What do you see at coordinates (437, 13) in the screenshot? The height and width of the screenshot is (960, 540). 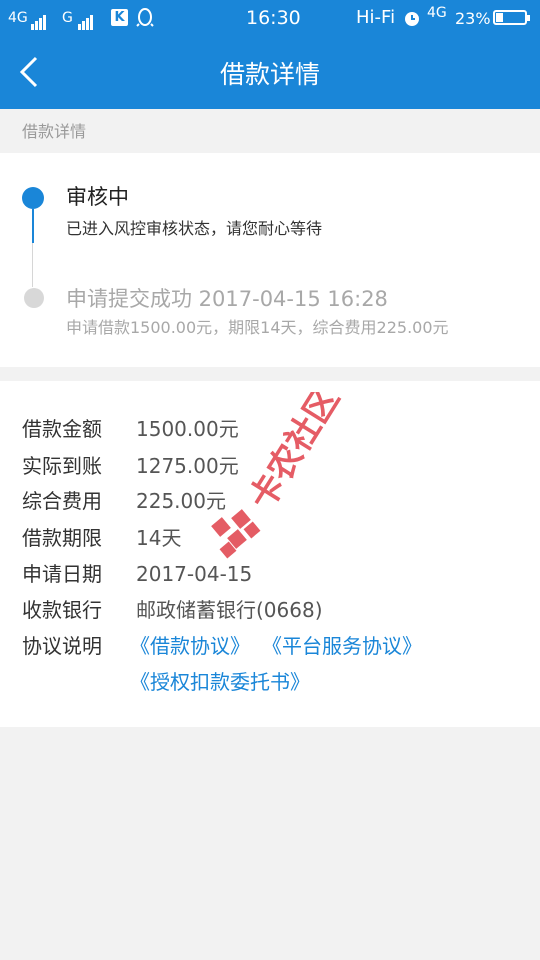 I see `network-type-3: 4G` at bounding box center [437, 13].